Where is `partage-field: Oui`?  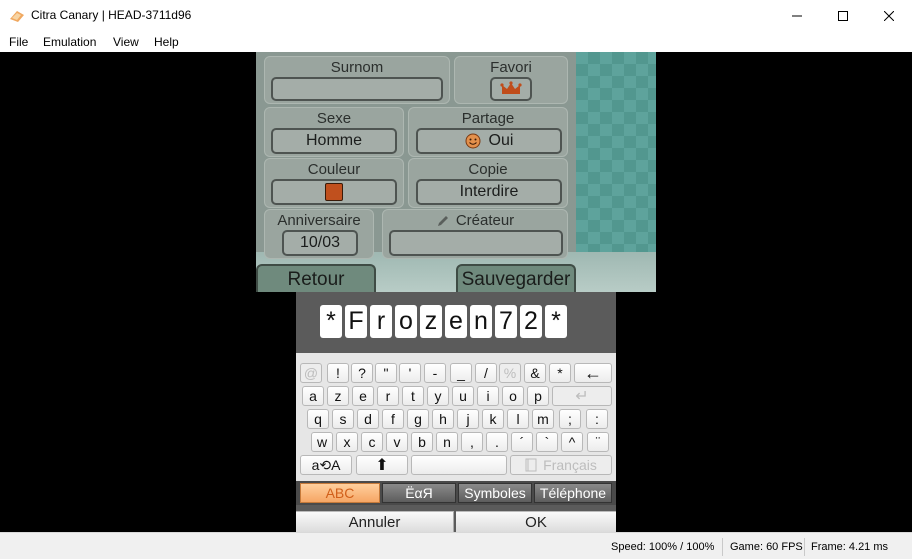 partage-field: Oui is located at coordinates (489, 141).